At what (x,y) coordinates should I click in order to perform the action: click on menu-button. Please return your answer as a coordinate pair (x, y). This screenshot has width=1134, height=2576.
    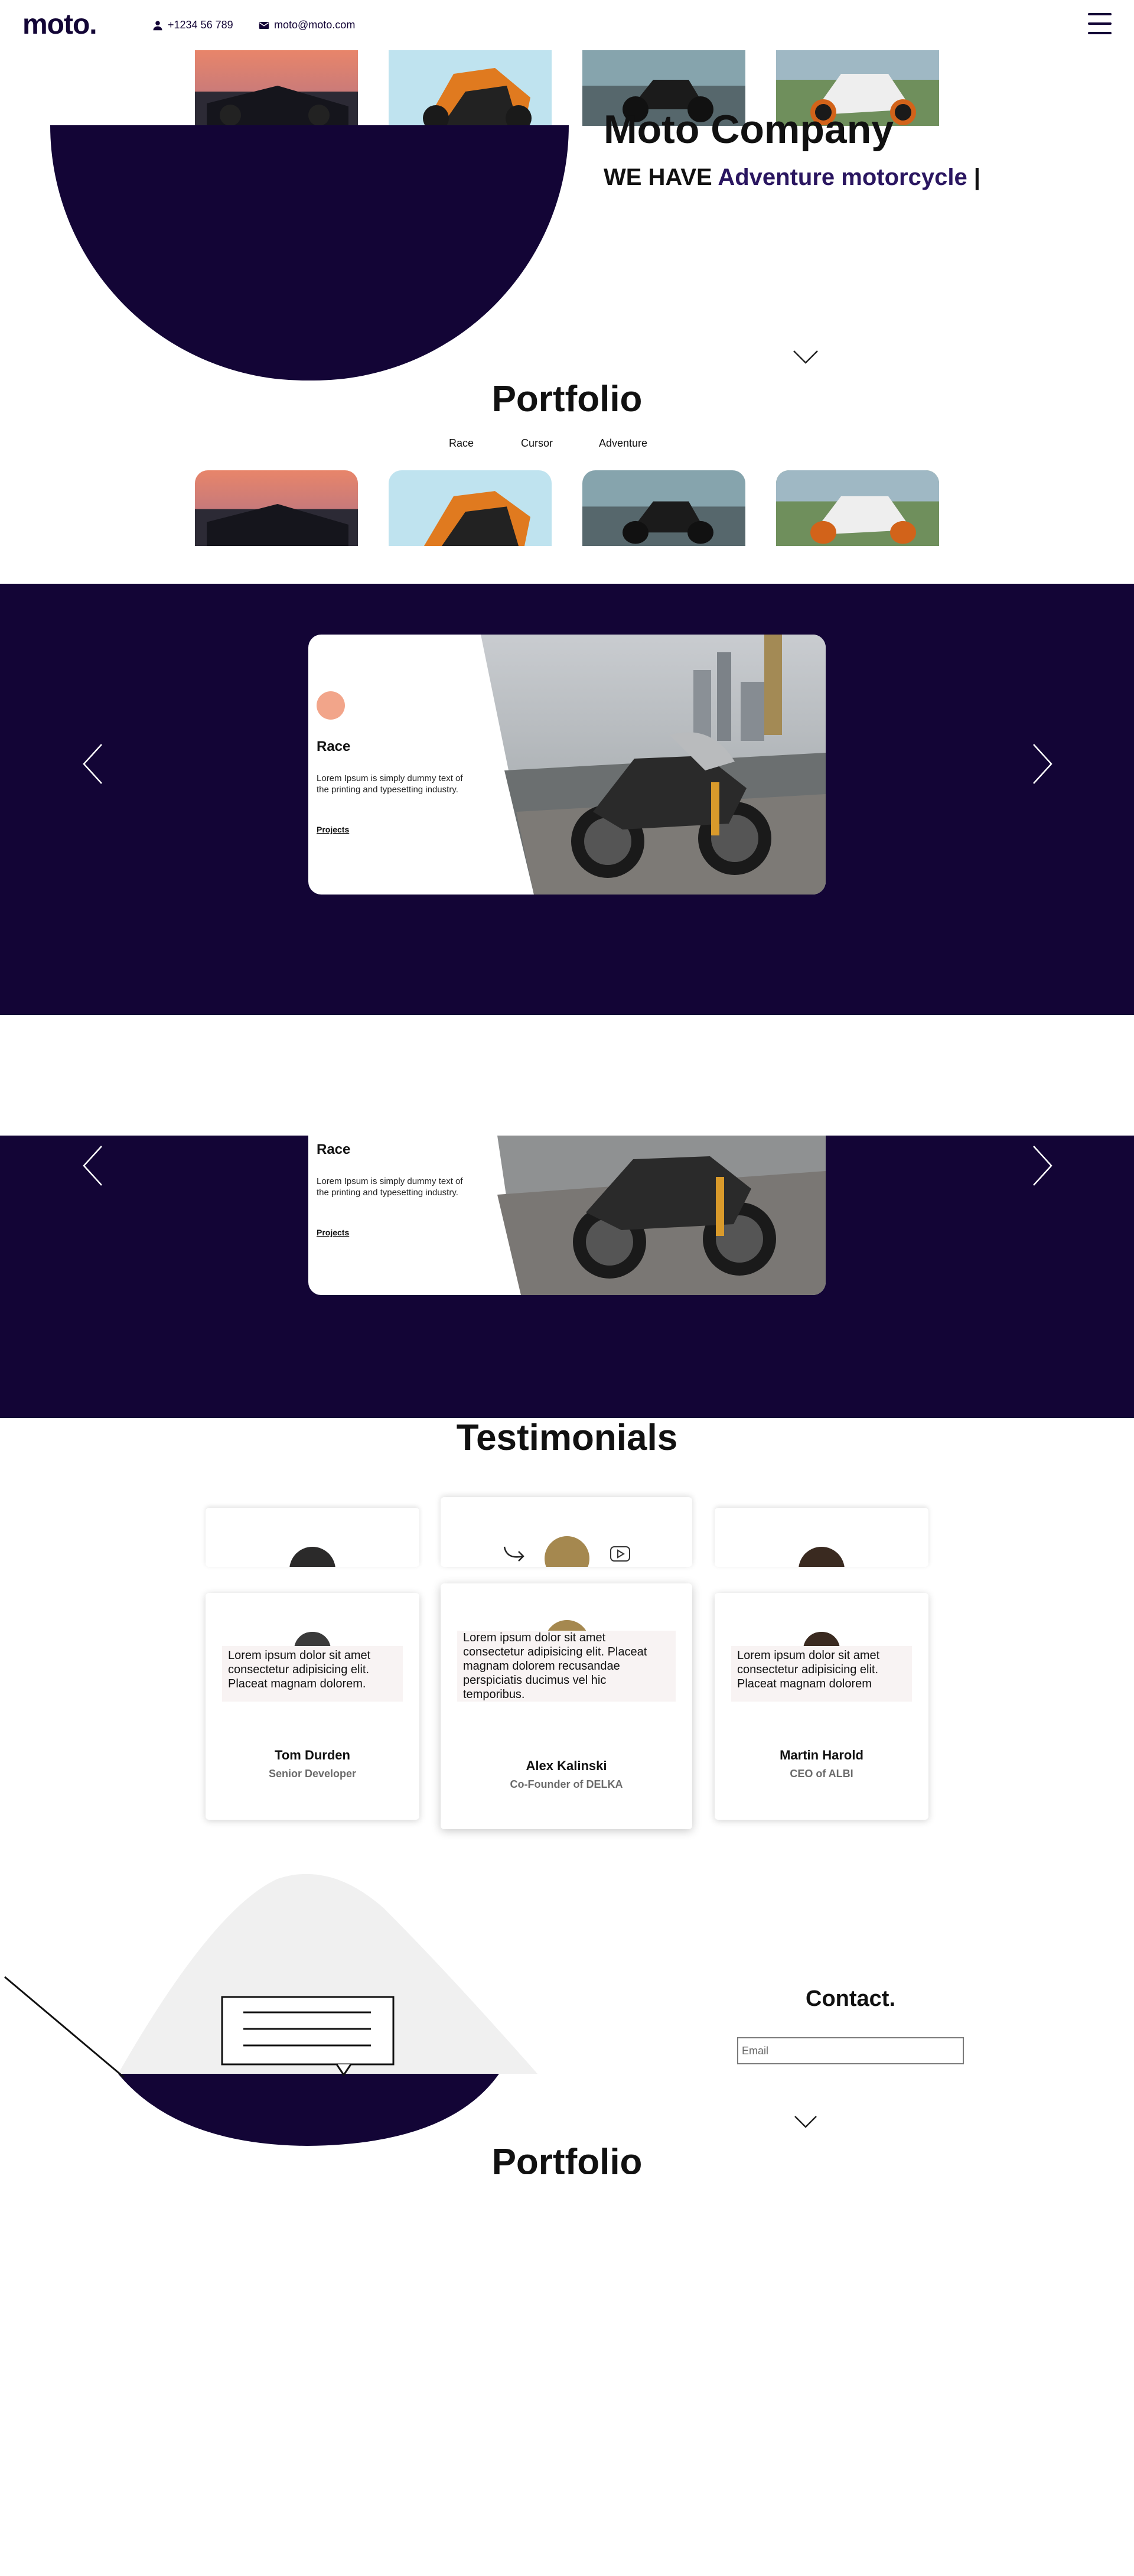
    Looking at the image, I should click on (1100, 23).